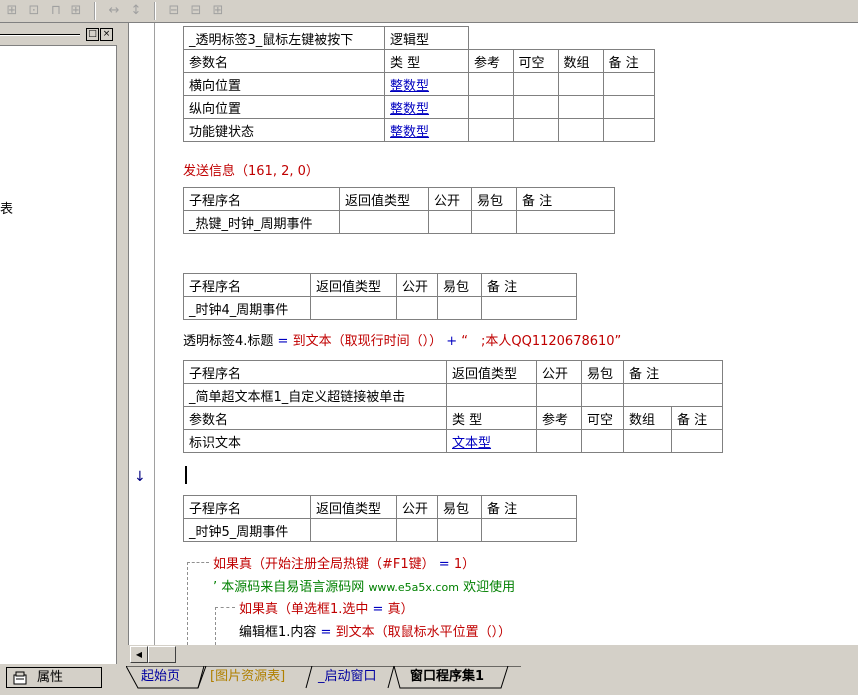 This screenshot has width=858, height=695. Describe the element at coordinates (535, 61) in the screenshot. I see `column-header: 可空` at that location.